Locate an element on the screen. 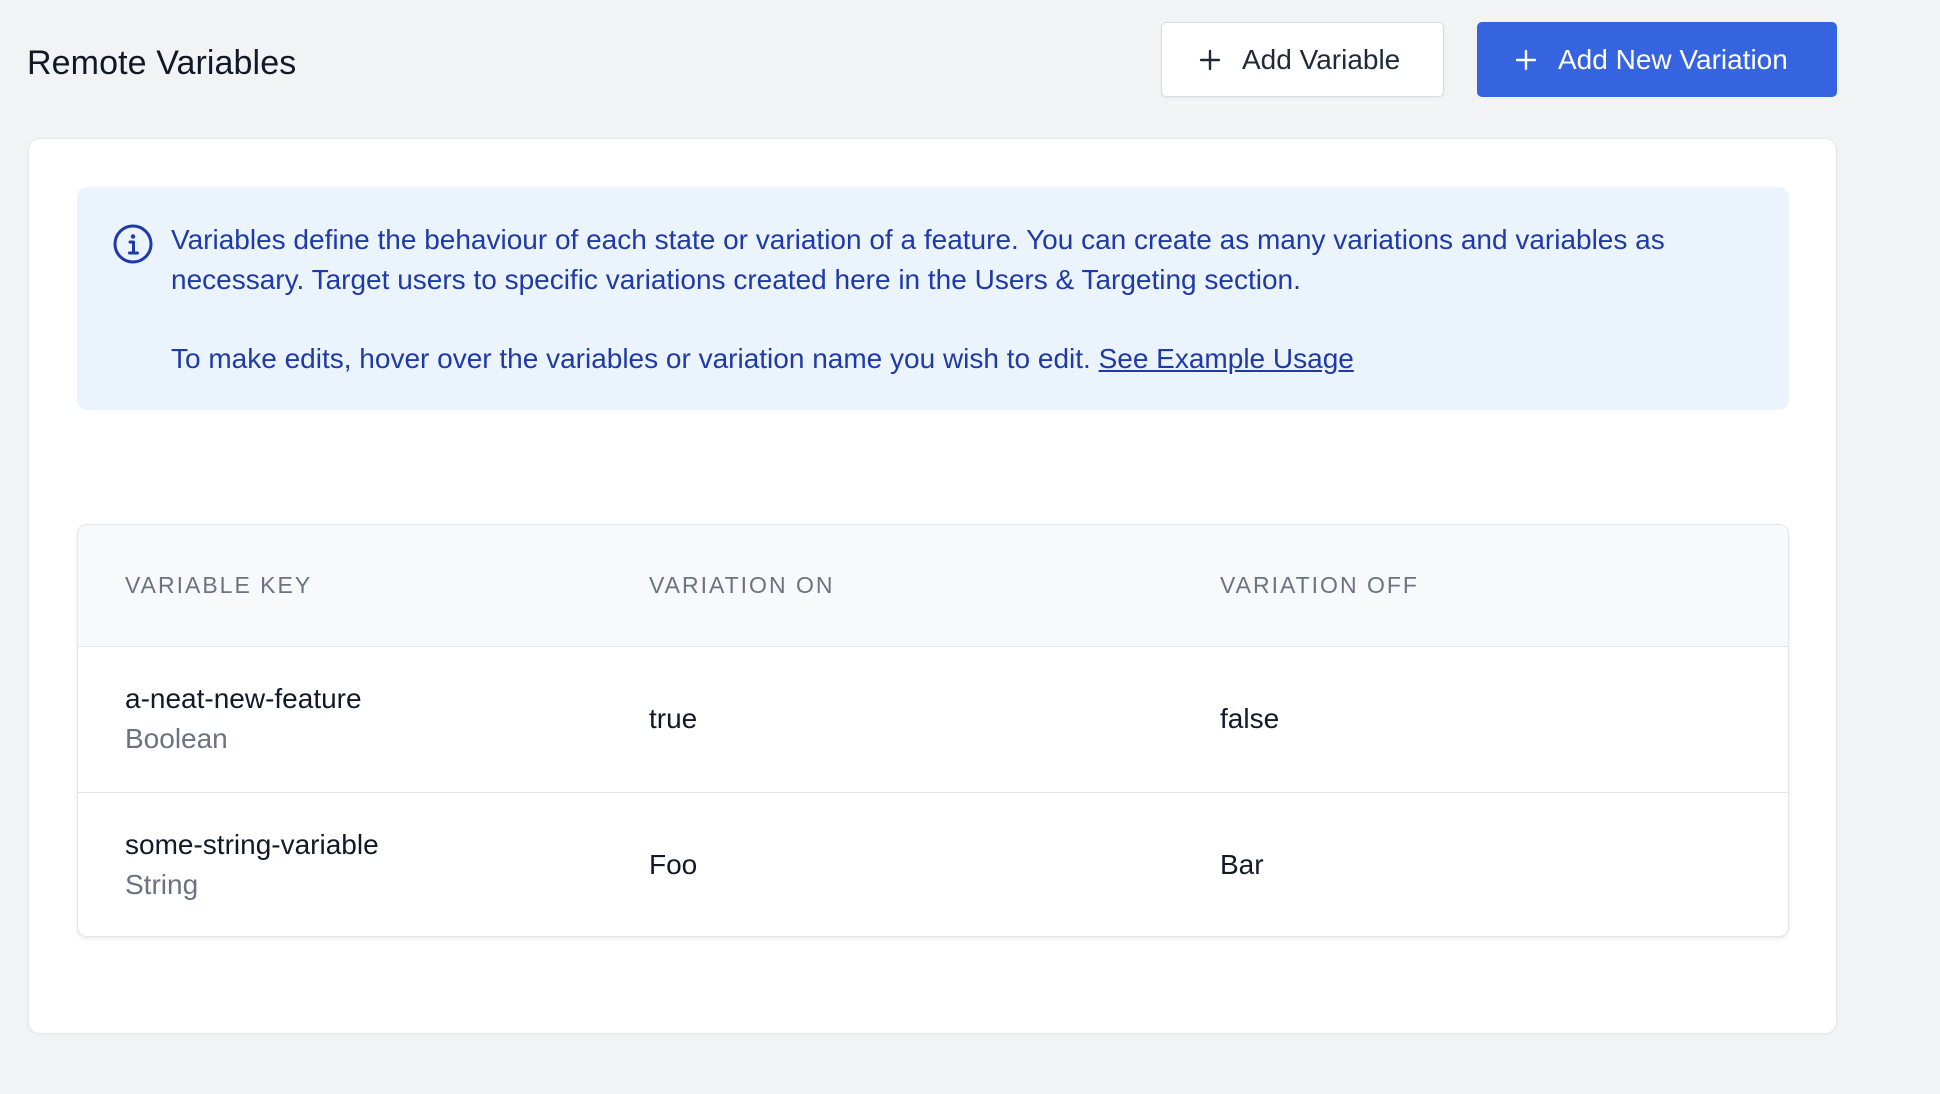 Image resolution: width=1940 pixels, height=1094 pixels. variation-on-value: Foo is located at coordinates (934, 864).